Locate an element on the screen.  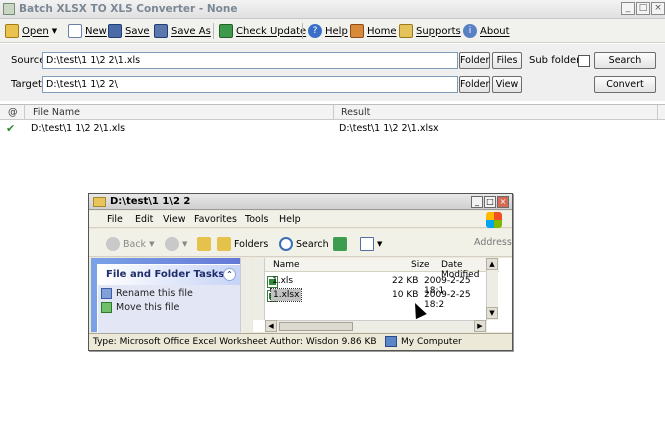
sync-button is located at coordinates (340, 244).